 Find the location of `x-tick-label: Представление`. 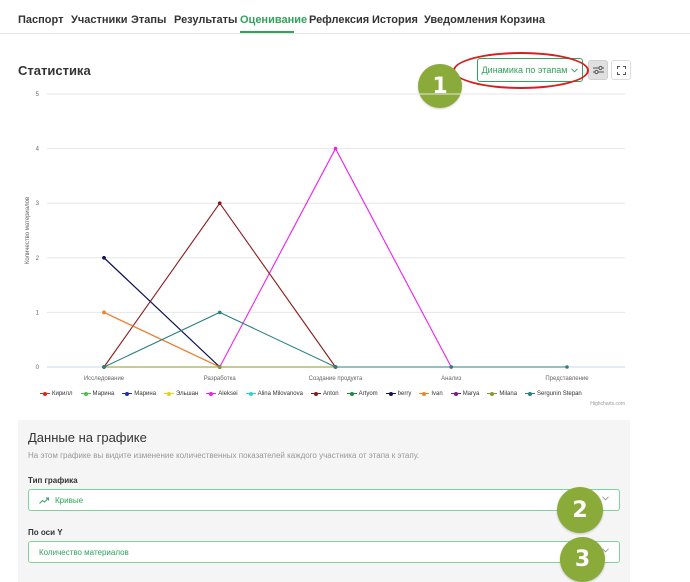

x-tick-label: Представление is located at coordinates (567, 379).